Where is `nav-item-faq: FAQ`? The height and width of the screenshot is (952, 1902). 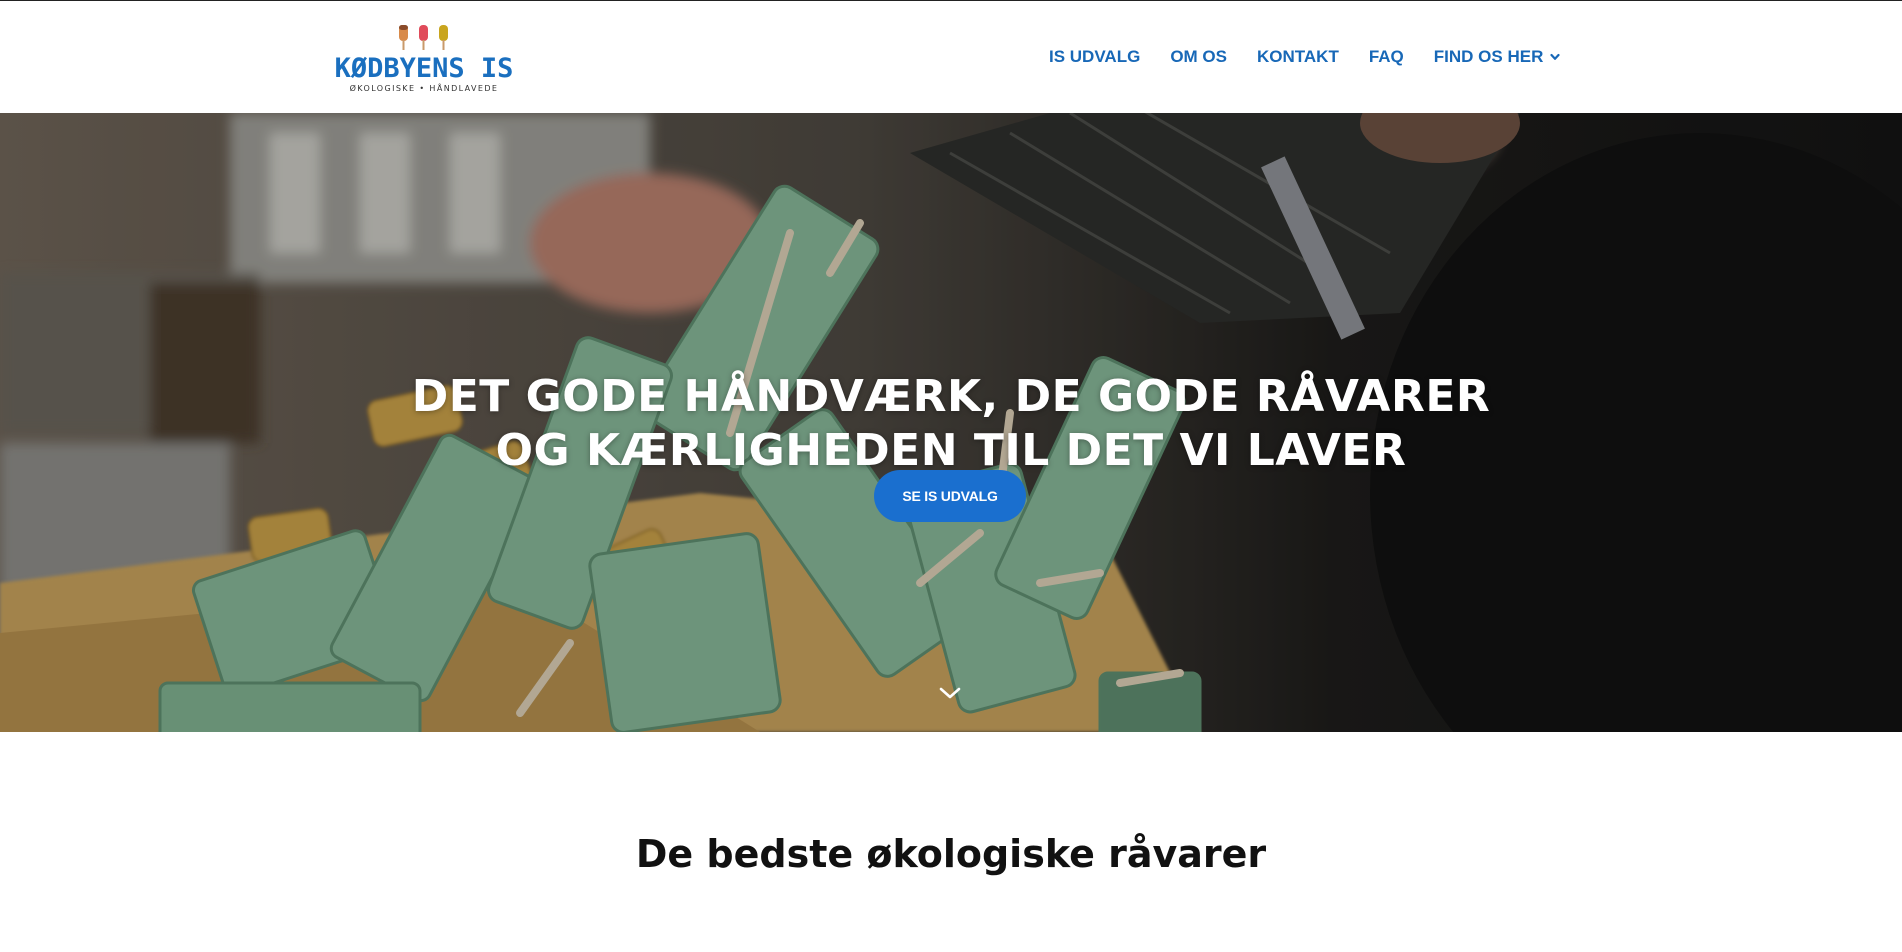
nav-item-faq: FAQ is located at coordinates (1386, 57).